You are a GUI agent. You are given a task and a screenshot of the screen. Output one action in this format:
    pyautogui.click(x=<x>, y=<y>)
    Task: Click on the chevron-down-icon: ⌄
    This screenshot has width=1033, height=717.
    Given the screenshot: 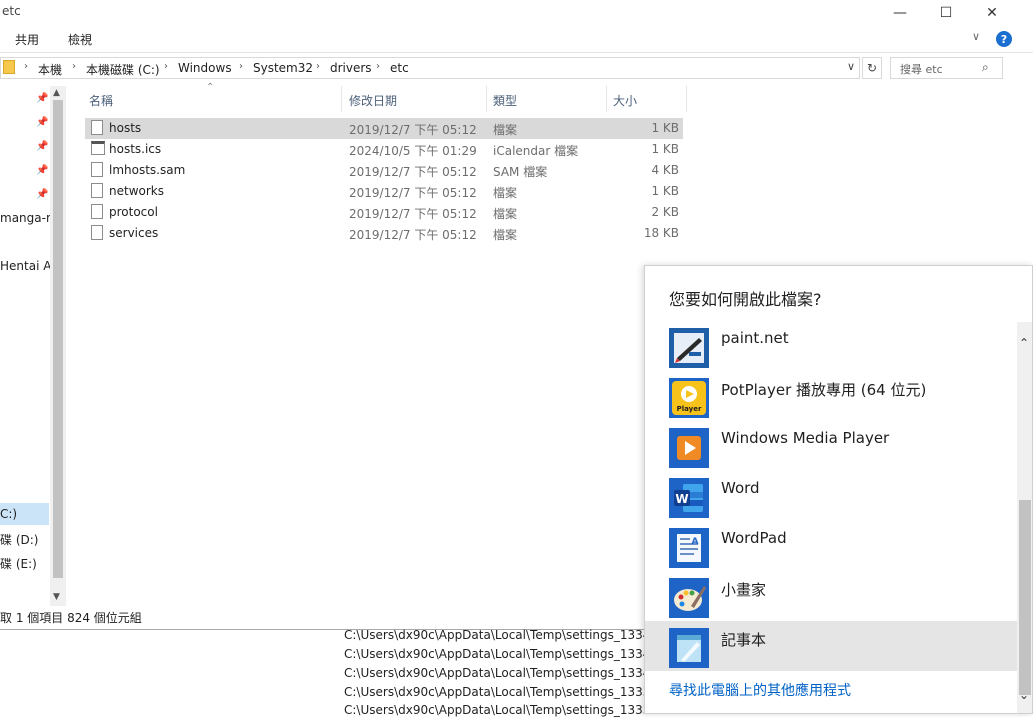 What is the action you would take?
    pyautogui.click(x=1024, y=695)
    